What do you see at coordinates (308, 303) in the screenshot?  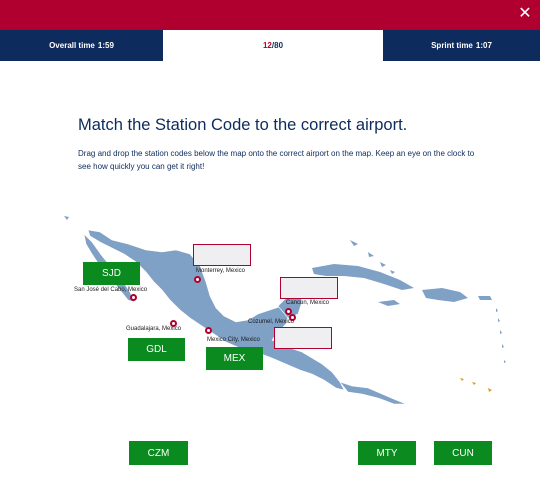 I see `label-cancun: Cancun, Mexico` at bounding box center [308, 303].